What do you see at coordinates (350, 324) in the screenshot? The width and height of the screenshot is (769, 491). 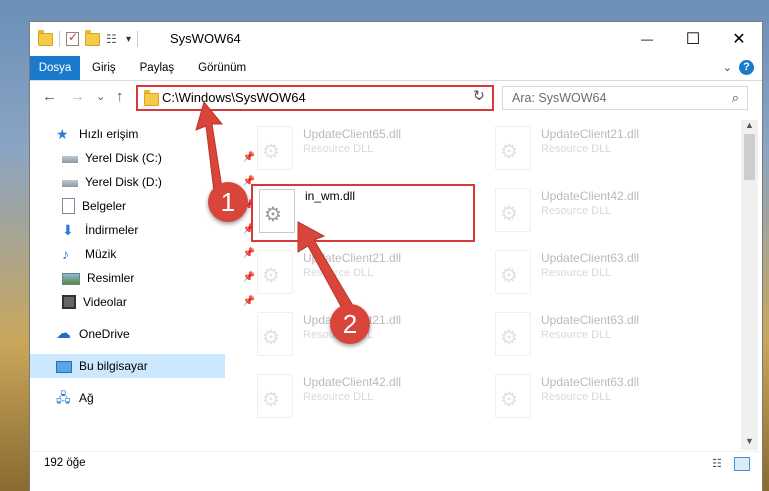 I see `step-2-badge: 2` at bounding box center [350, 324].